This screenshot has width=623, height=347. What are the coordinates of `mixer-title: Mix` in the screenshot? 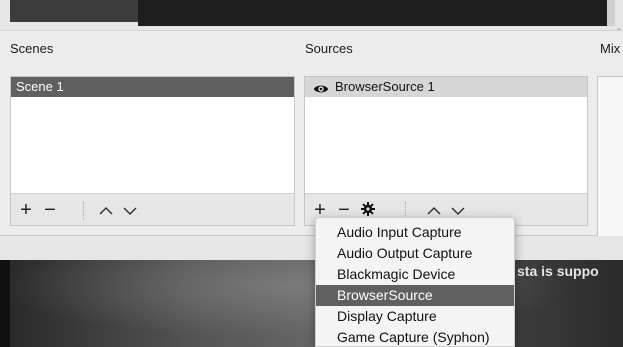 It's located at (610, 48).